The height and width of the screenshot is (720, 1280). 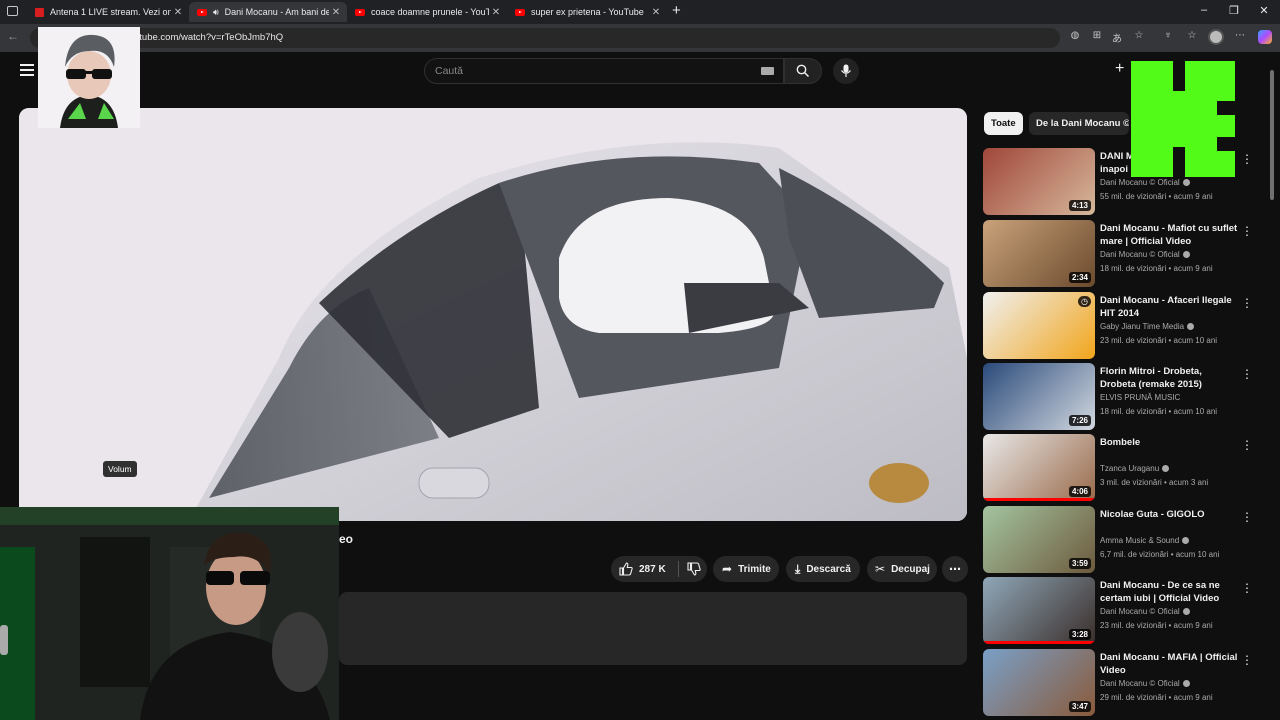 What do you see at coordinates (1139, 35) in the screenshot?
I see `favorite-star-icon: ☆` at bounding box center [1139, 35].